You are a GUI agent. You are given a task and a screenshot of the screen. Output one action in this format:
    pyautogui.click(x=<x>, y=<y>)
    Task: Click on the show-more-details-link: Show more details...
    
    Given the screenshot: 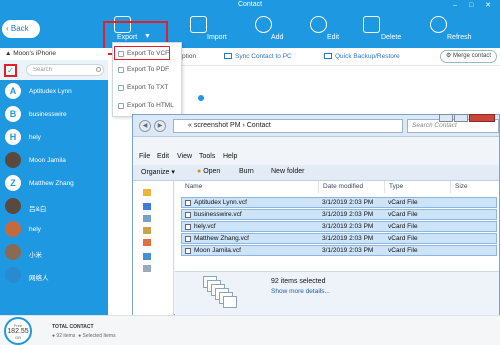 What is the action you would take?
    pyautogui.click(x=300, y=291)
    